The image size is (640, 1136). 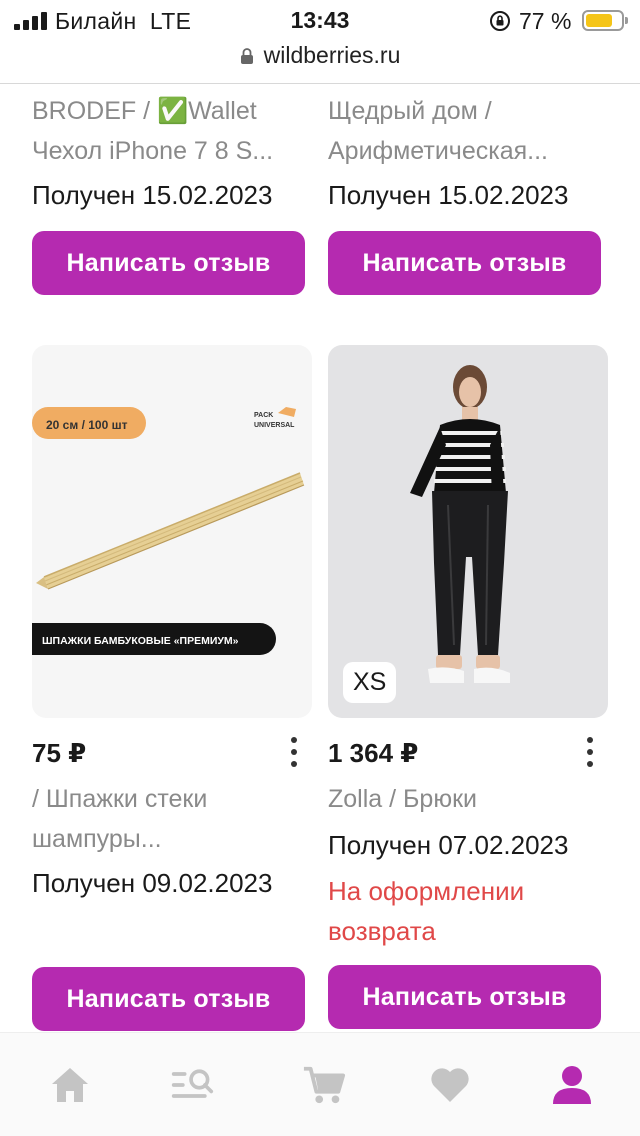 What do you see at coordinates (468, 111) in the screenshot?
I see `product-subtitle-line: Щедрый дом /` at bounding box center [468, 111].